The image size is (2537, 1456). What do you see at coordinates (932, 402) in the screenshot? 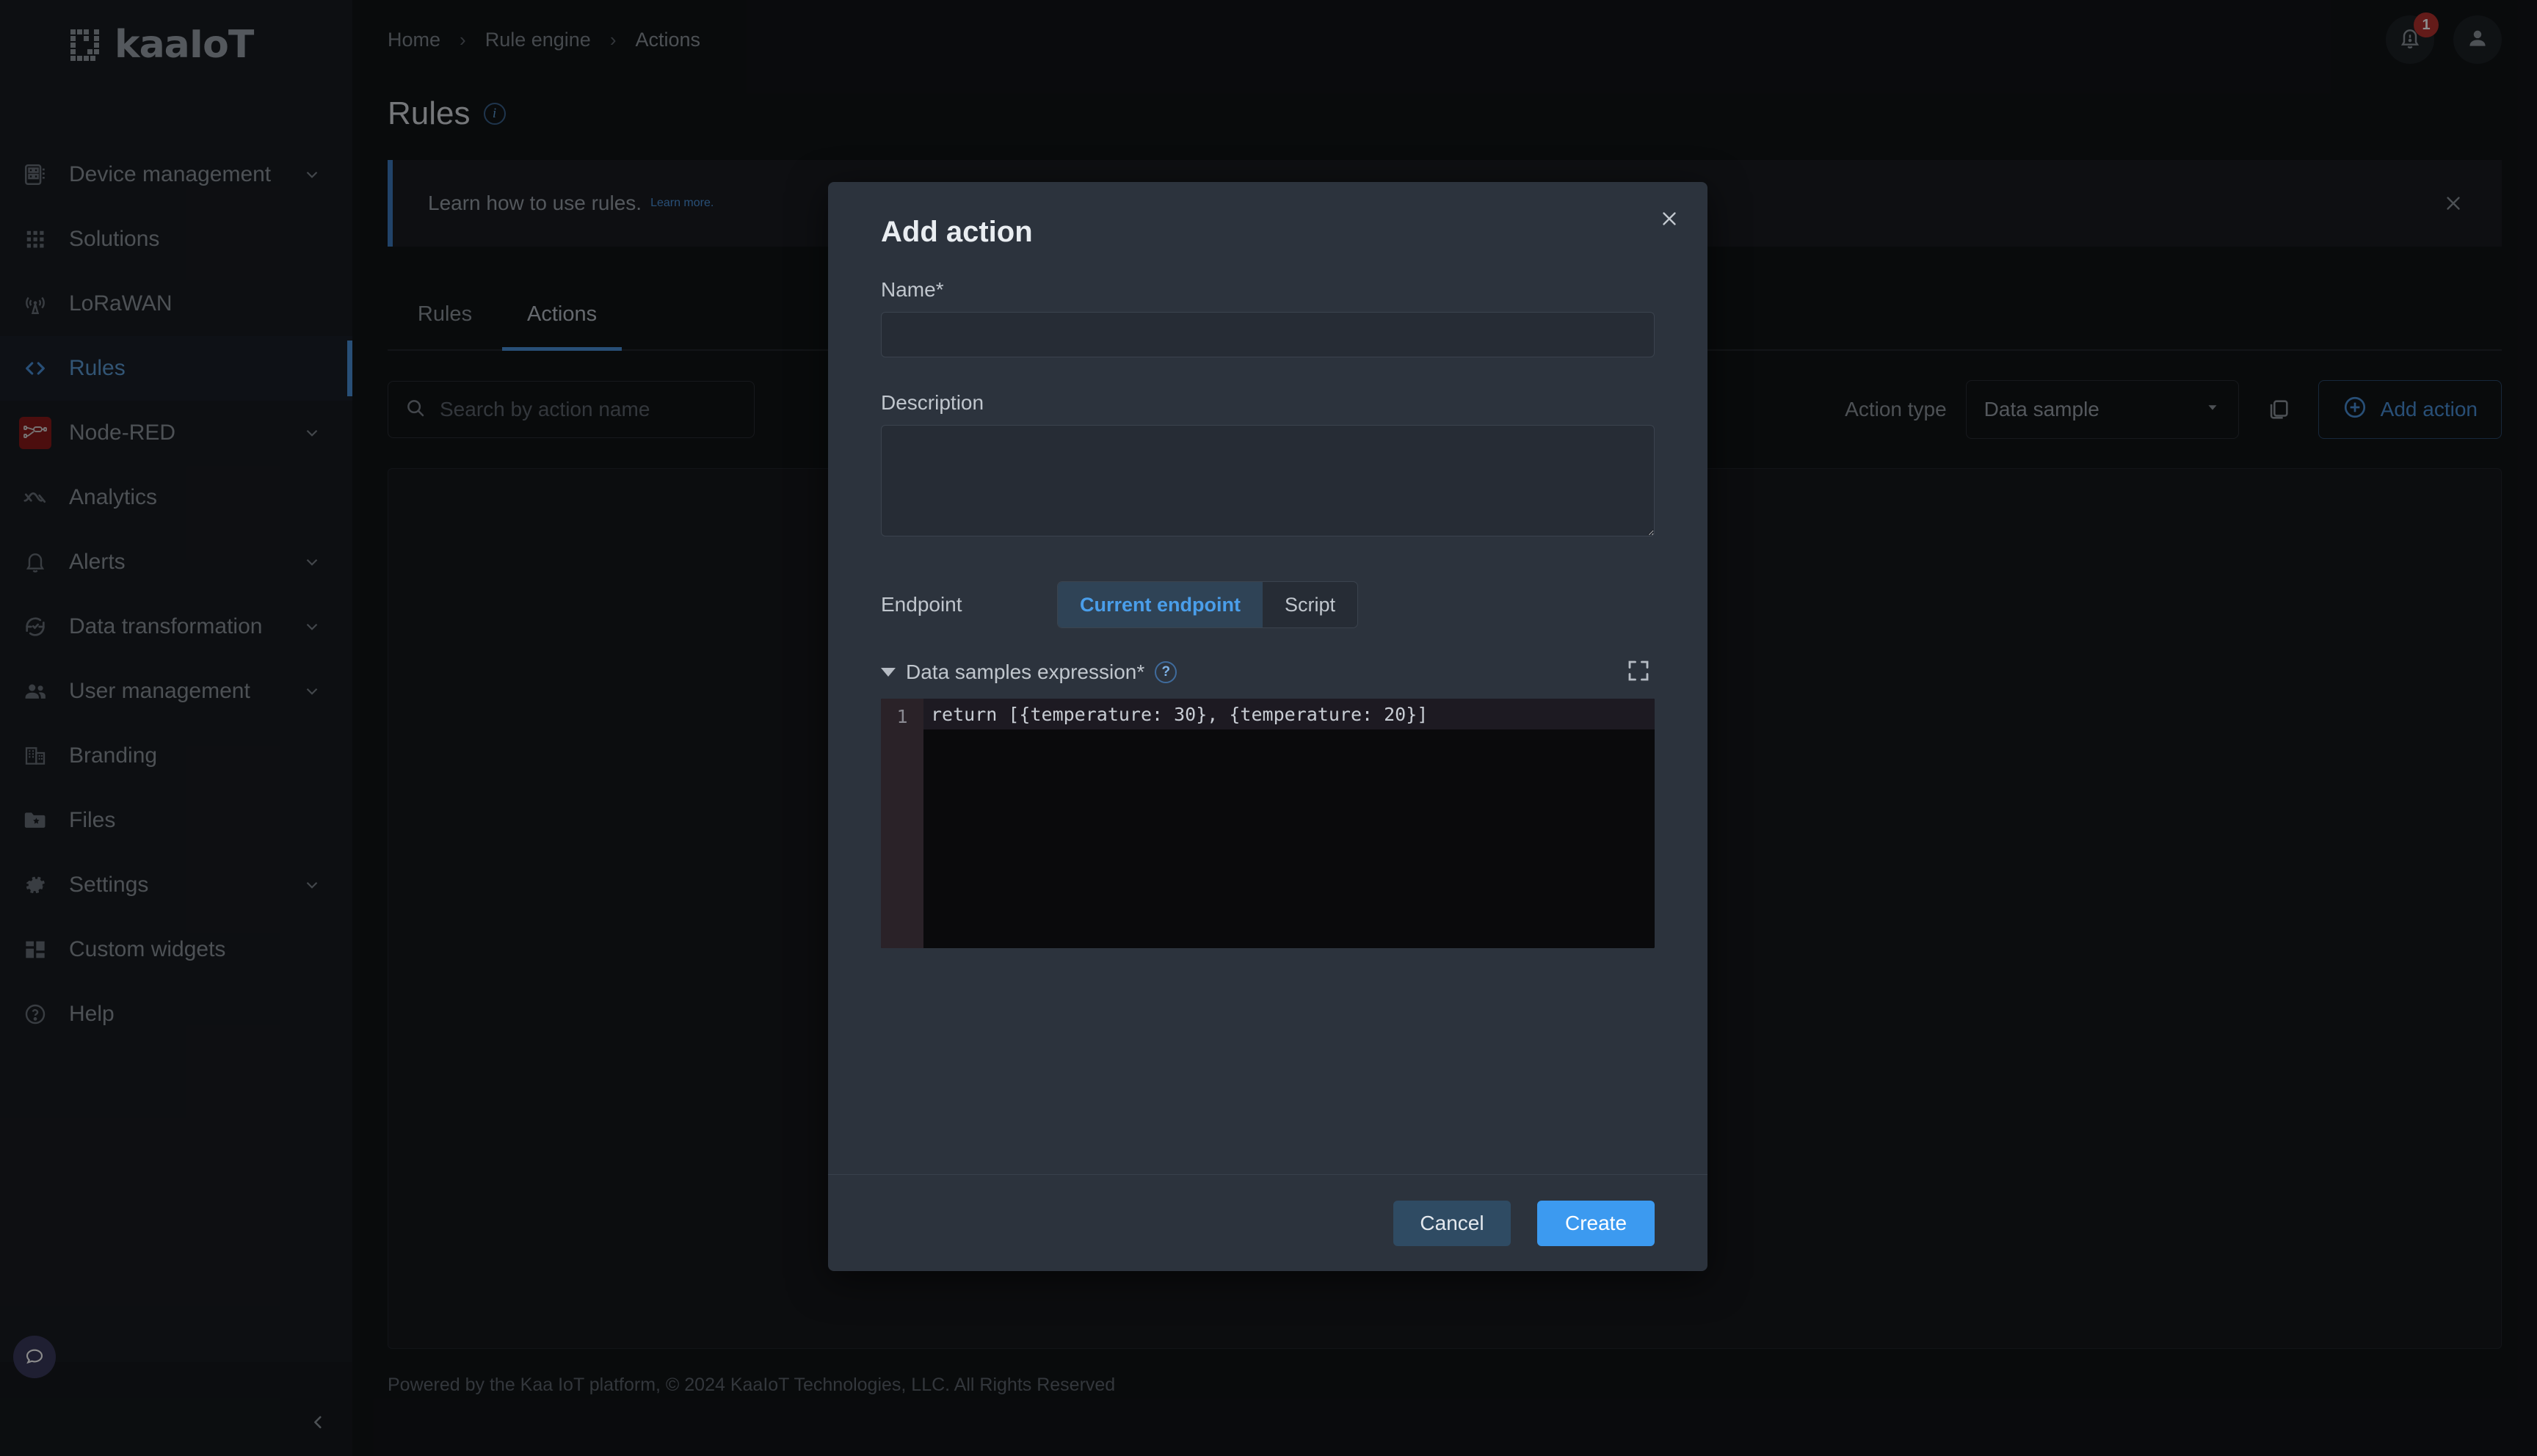
I see `description-label: Description` at bounding box center [932, 402].